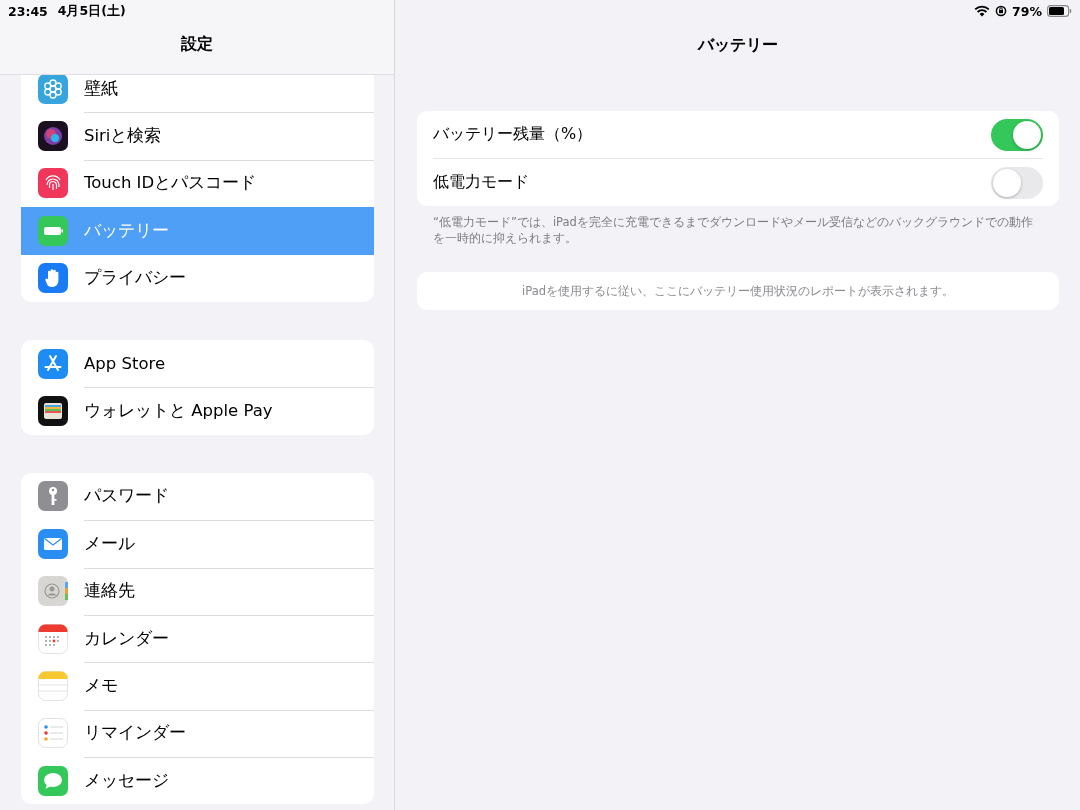 Image resolution: width=1080 pixels, height=810 pixels. What do you see at coordinates (513, 134) in the screenshot?
I see `setting-label: バッテリー残量（%）` at bounding box center [513, 134].